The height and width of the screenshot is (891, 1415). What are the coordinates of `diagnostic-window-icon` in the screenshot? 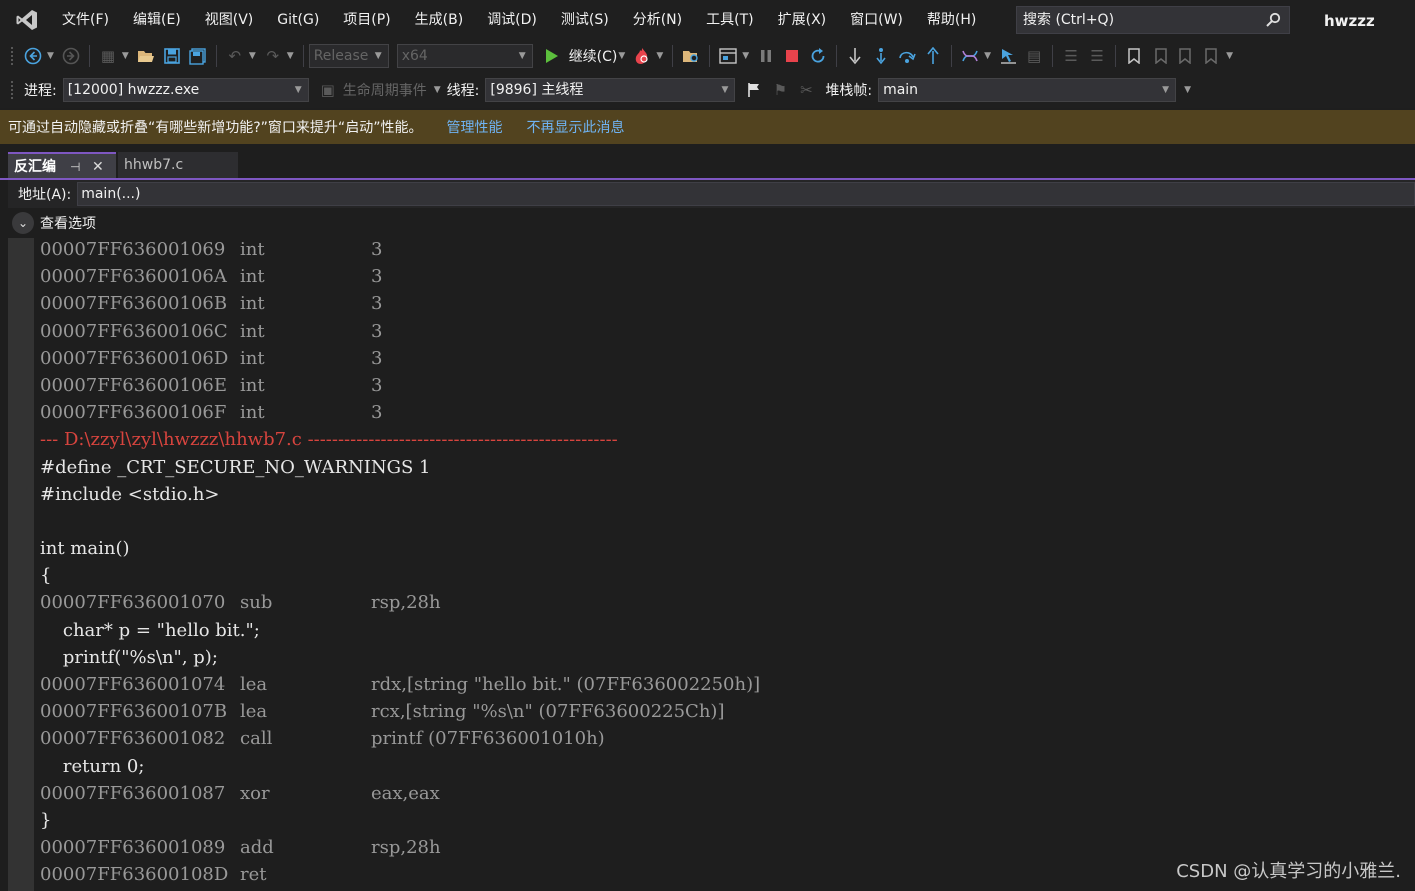 It's located at (728, 56).